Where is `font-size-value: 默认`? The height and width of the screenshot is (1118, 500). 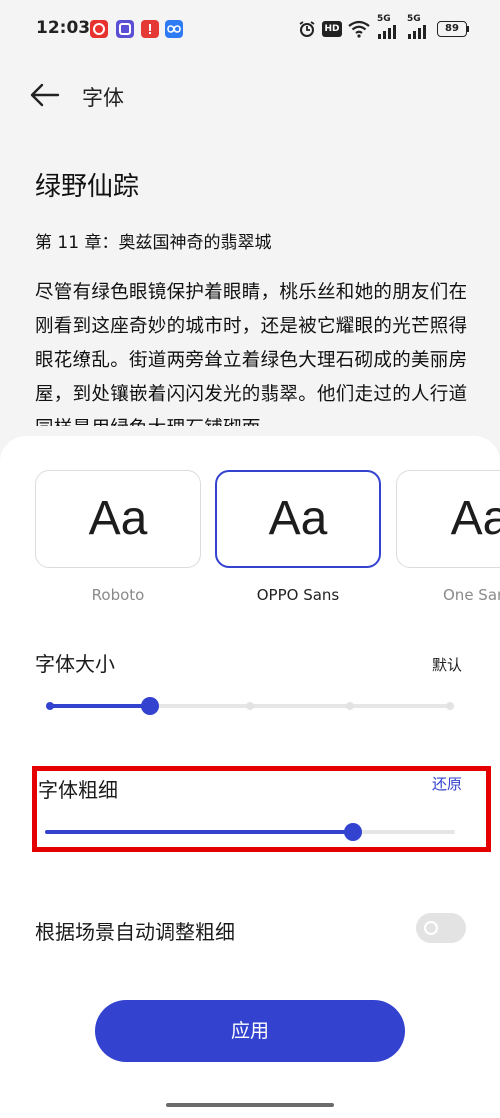
font-size-value: 默认 is located at coordinates (447, 665).